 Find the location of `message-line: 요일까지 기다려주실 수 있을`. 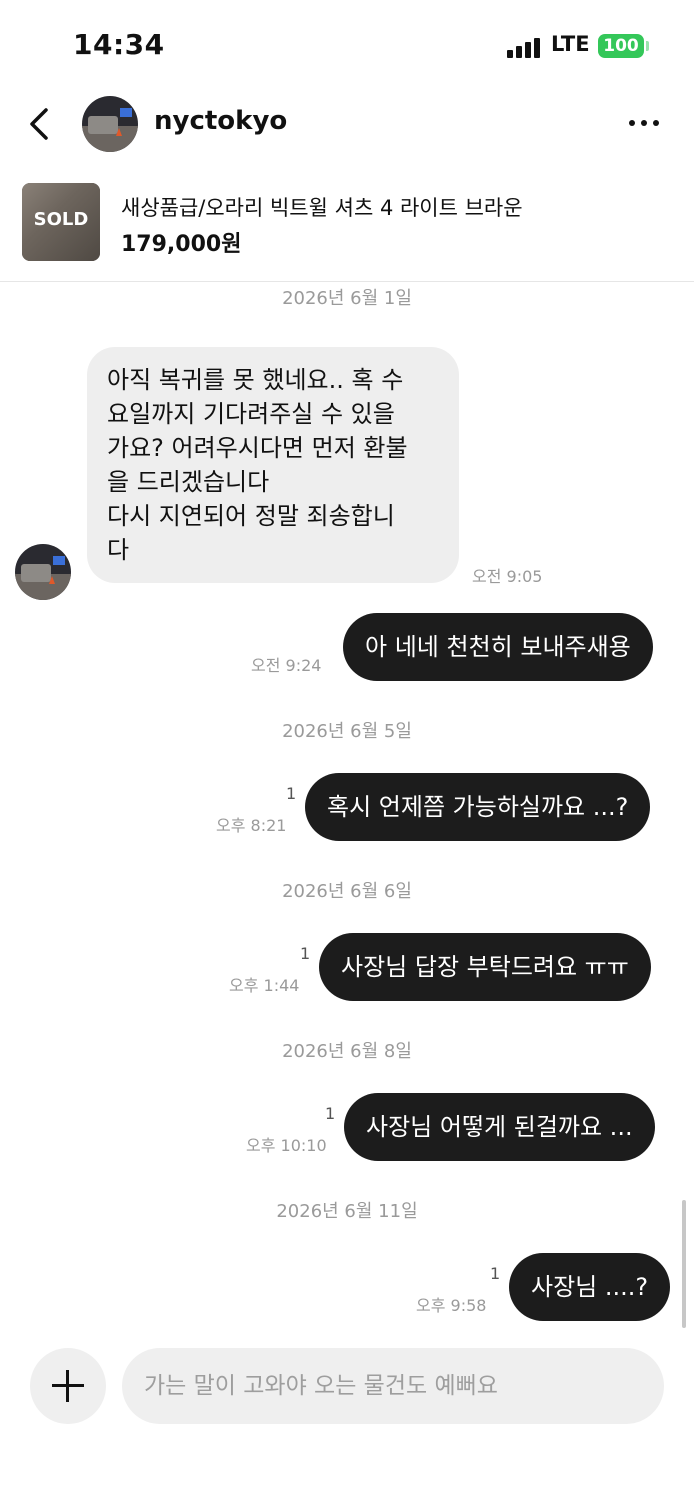

message-line: 요일까지 기다려주실 수 있을 is located at coordinates (251, 414).